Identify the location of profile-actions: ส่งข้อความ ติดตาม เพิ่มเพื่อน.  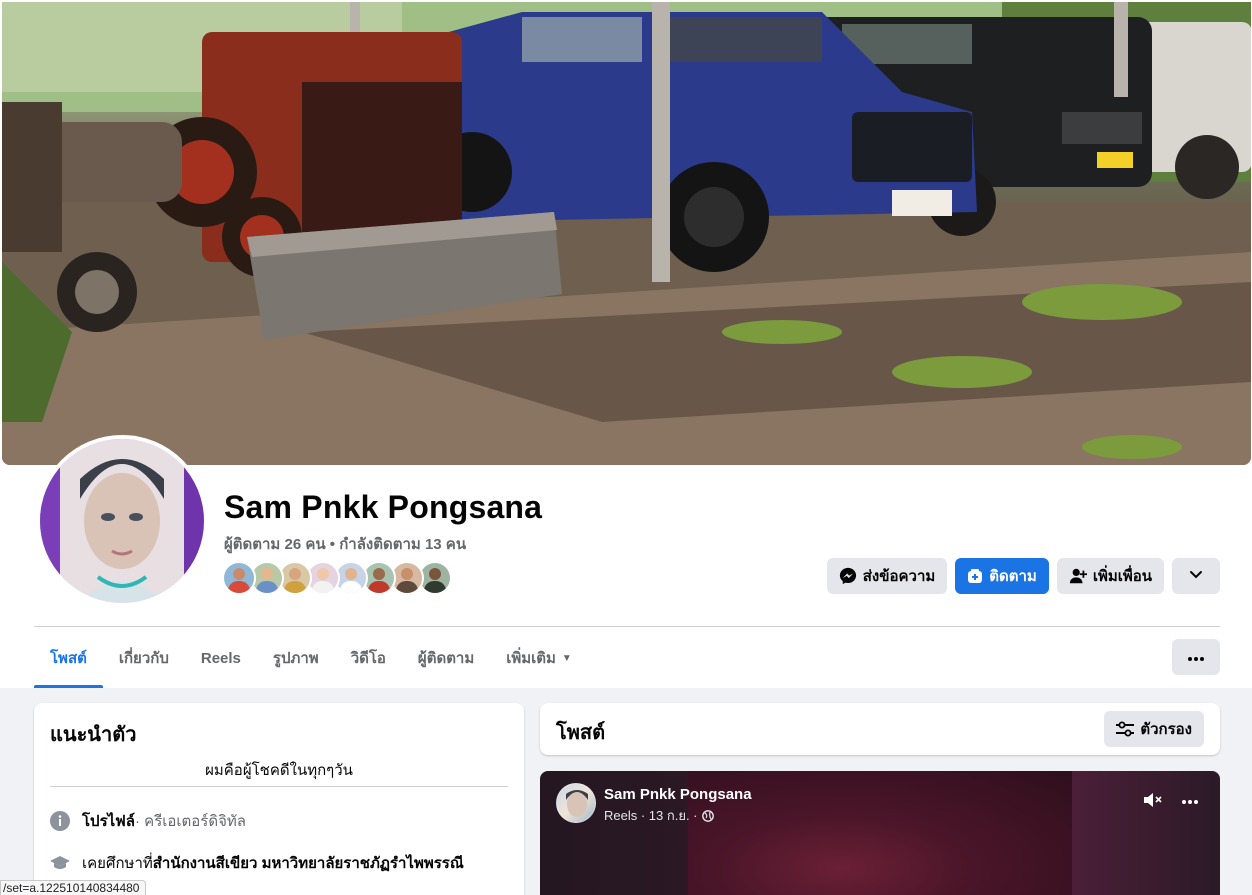
(1023, 576).